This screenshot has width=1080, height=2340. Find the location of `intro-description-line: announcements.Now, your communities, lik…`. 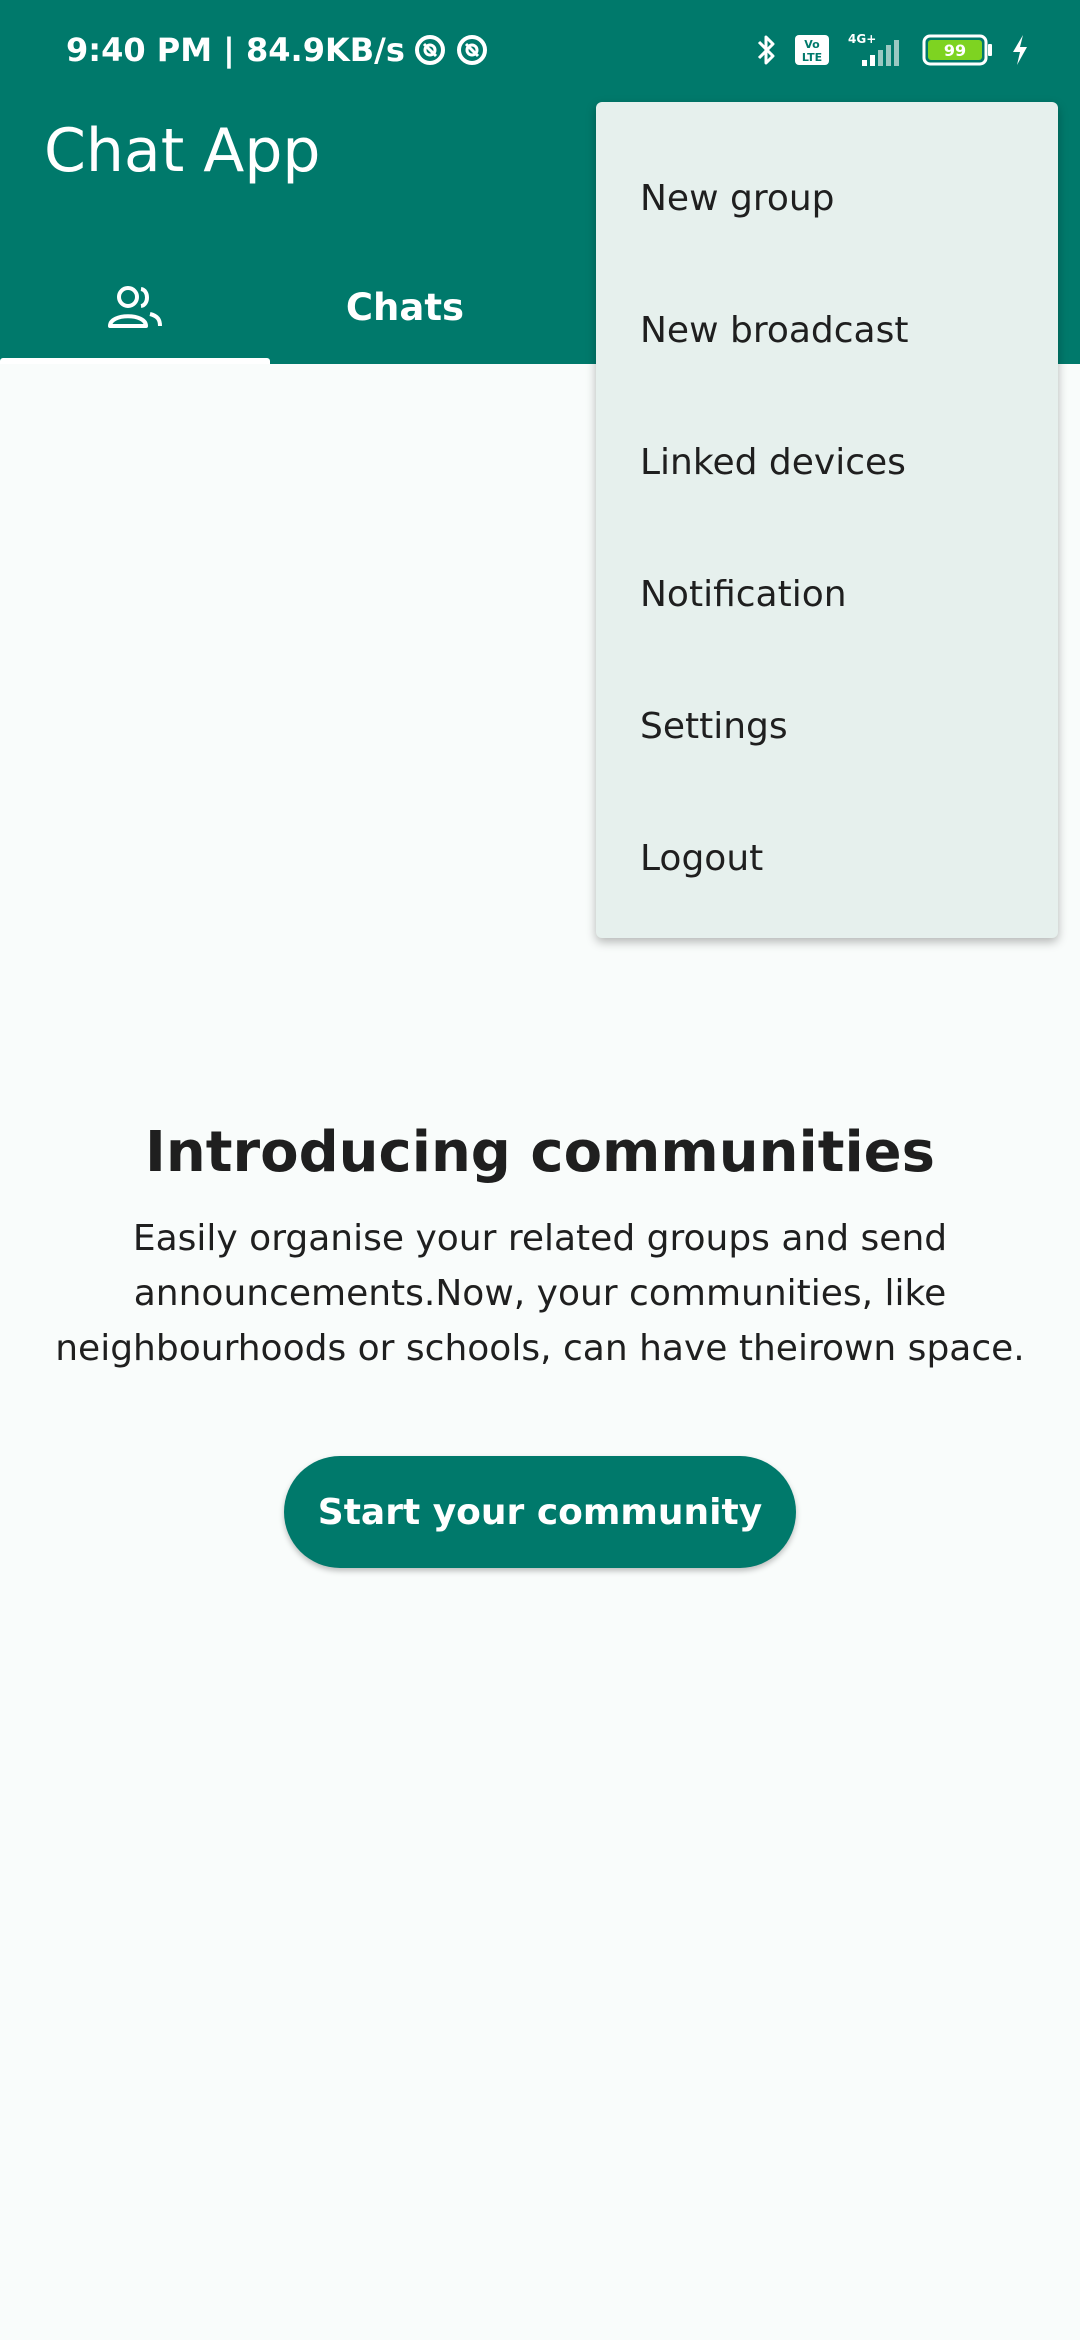

intro-description-line: announcements.Now, your communities, lik… is located at coordinates (540, 1293).